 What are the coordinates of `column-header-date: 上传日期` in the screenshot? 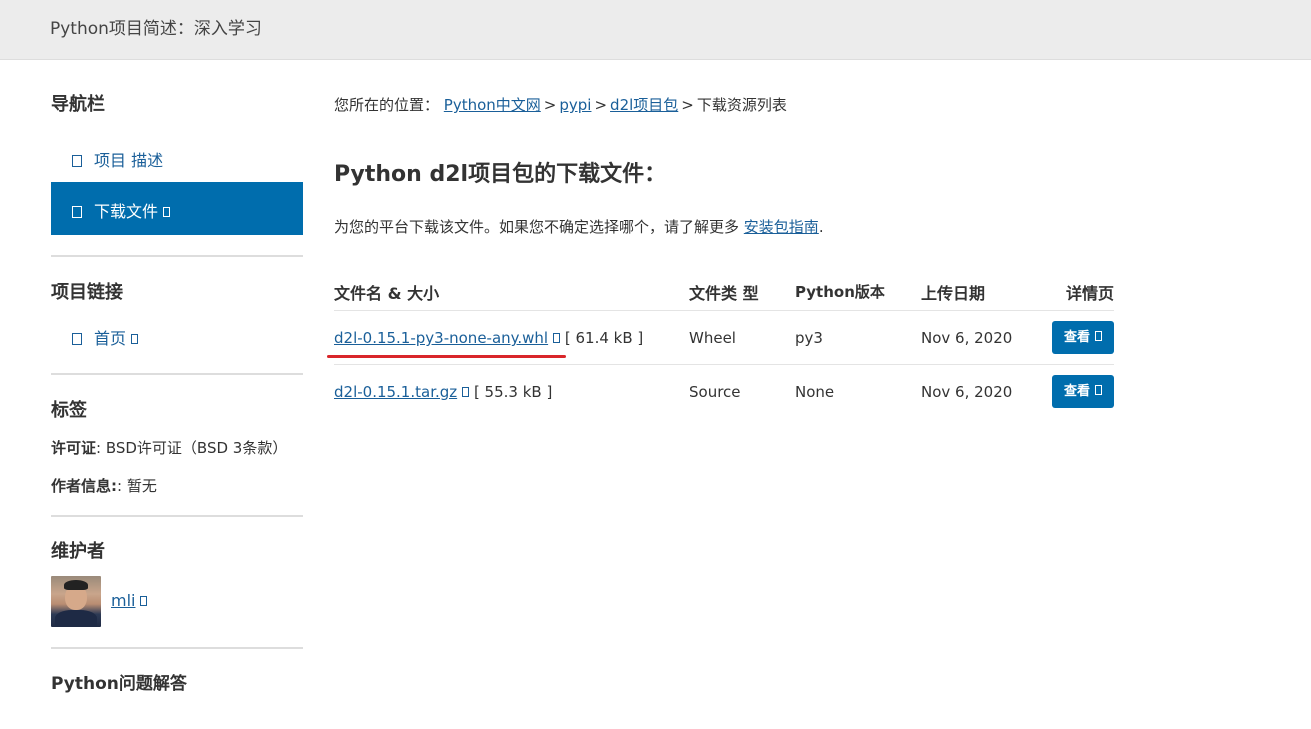 It's located at (953, 293).